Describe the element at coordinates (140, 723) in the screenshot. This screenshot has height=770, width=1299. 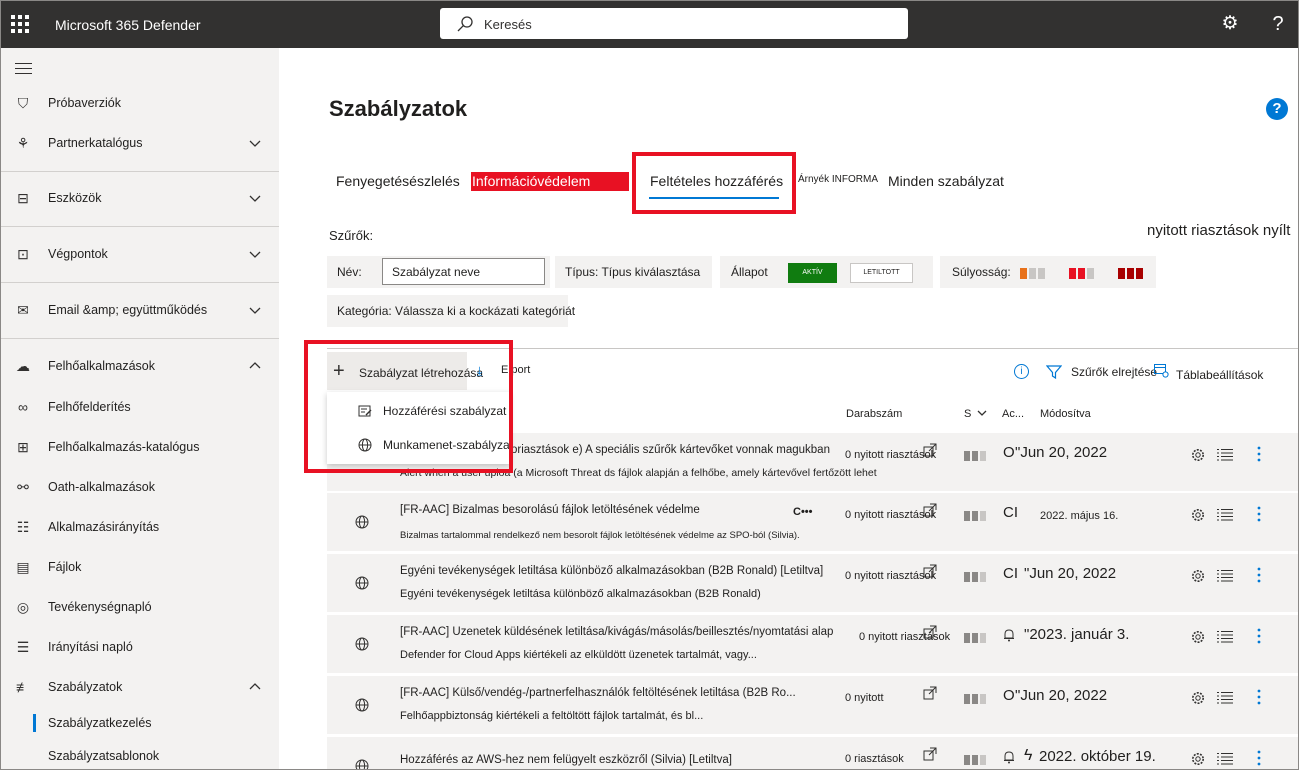
I see `sidebar-subitem-policy-management: Szabályzatkezelés` at that location.